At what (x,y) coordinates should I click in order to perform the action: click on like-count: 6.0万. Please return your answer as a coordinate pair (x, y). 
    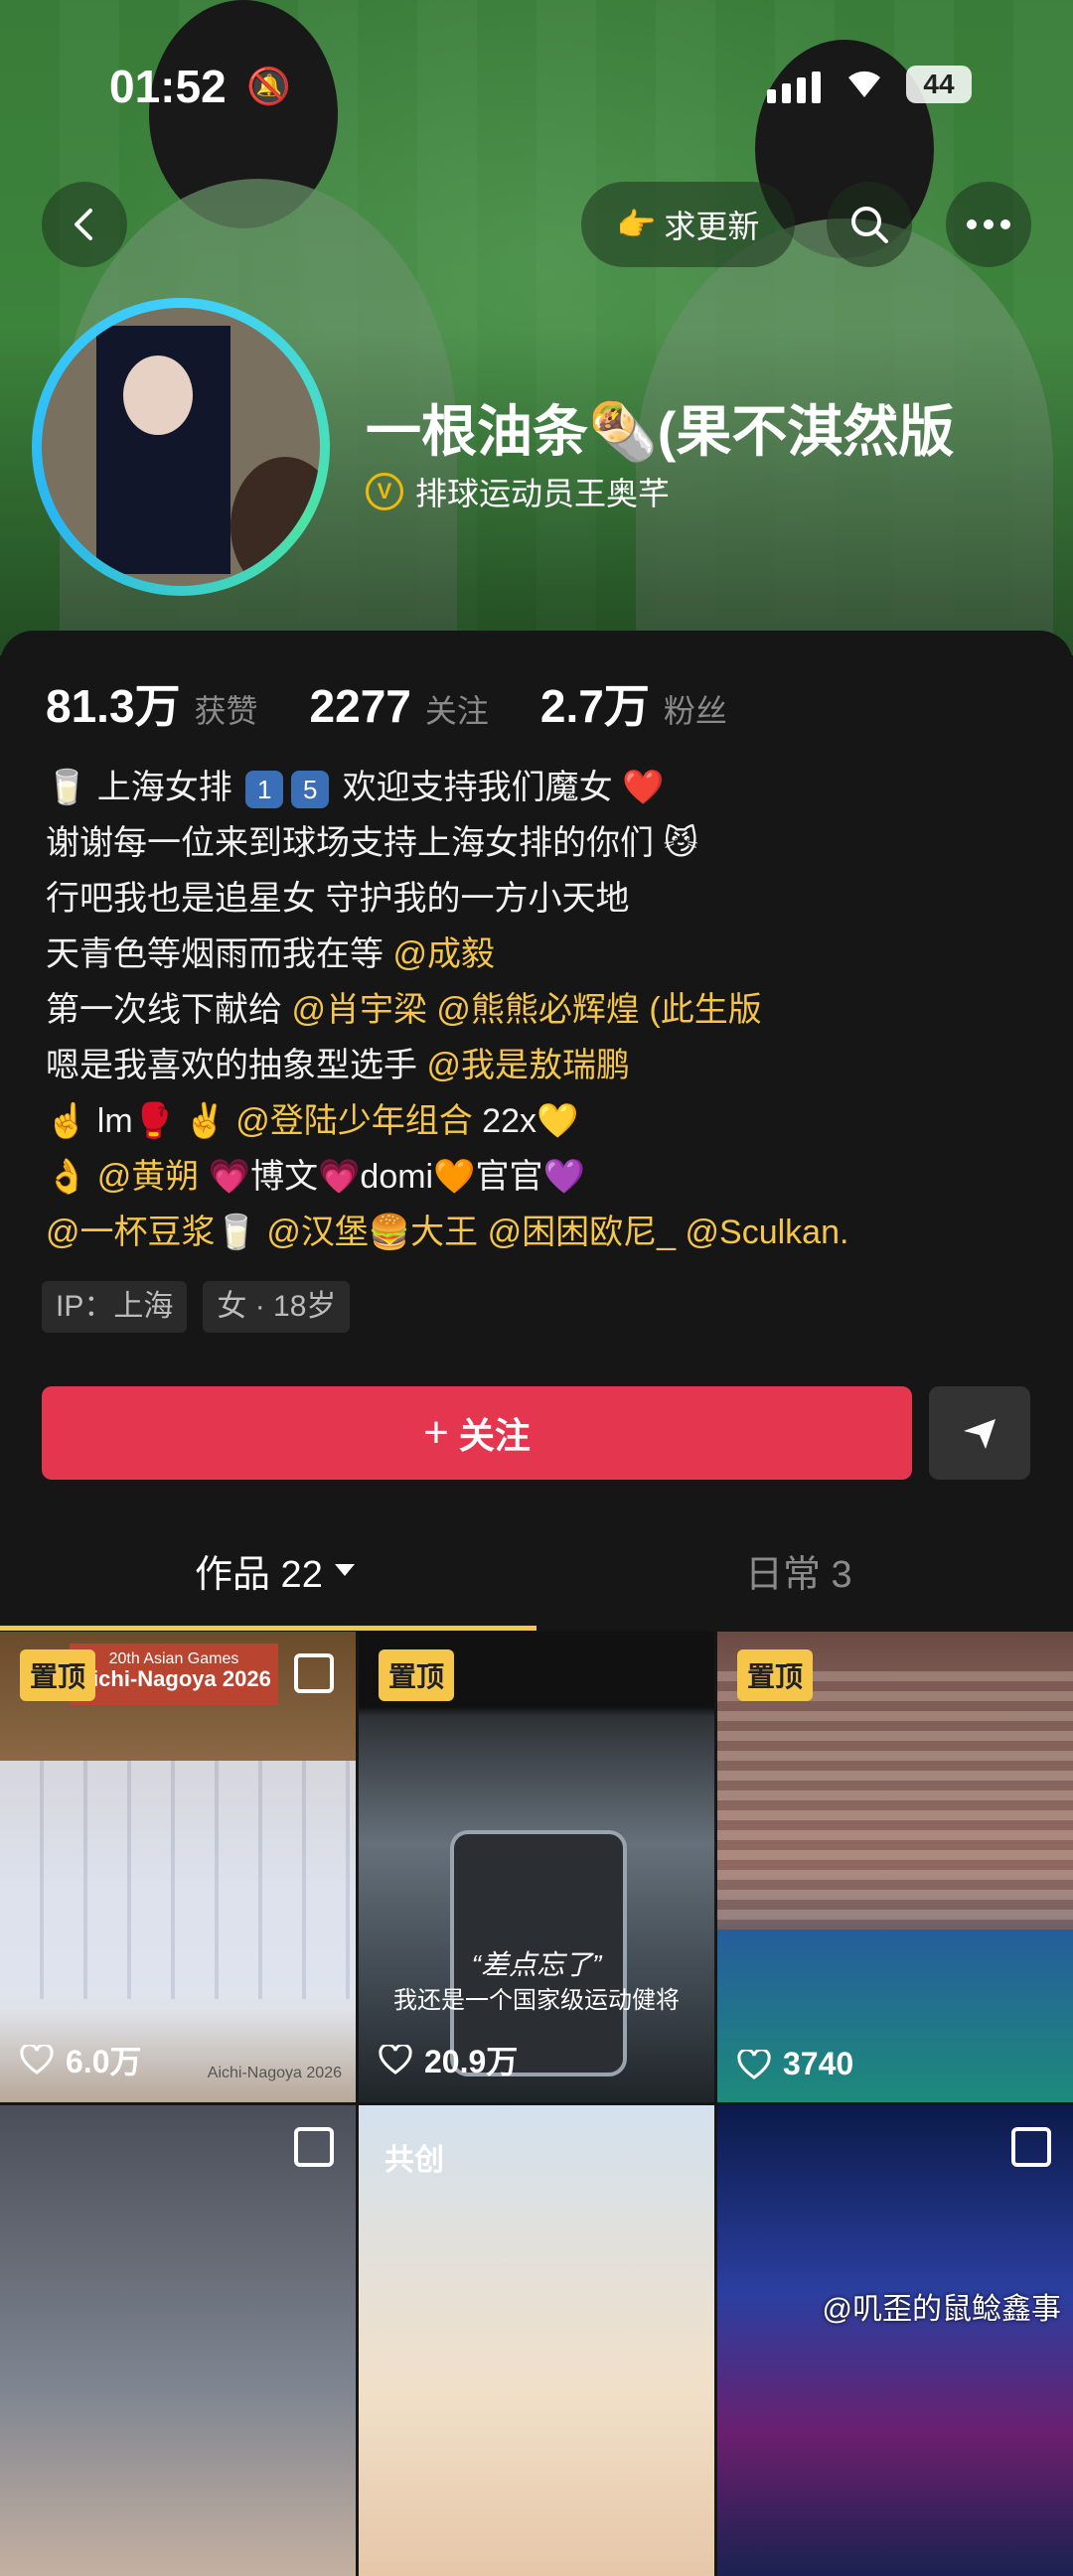
    Looking at the image, I should click on (81, 2060).